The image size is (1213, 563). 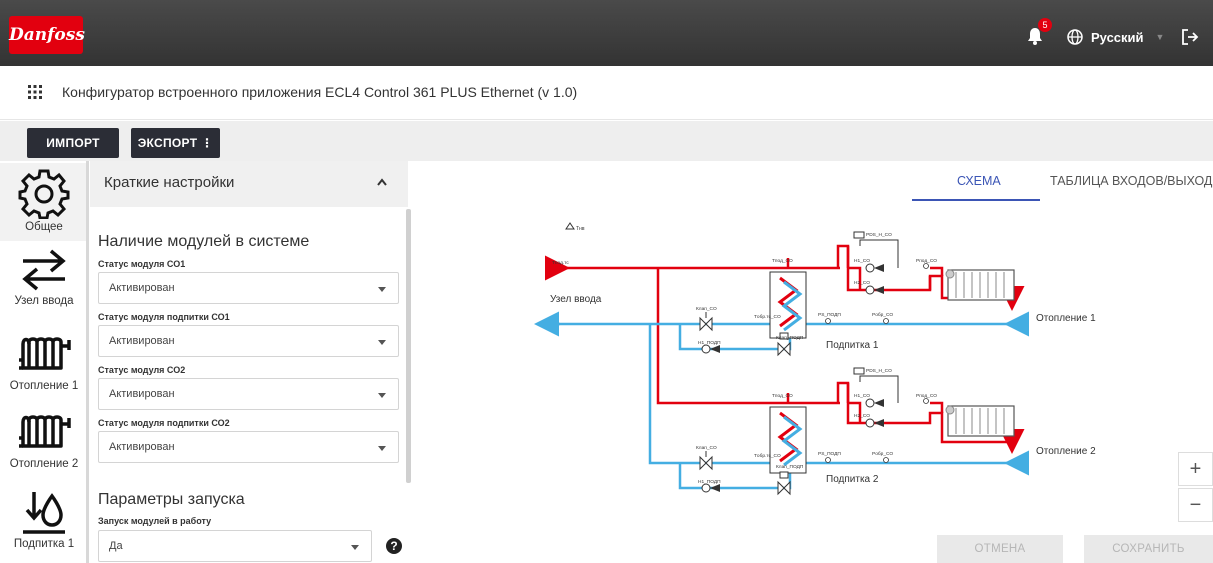 I want to click on sidebar-item-heating-2: Отопление 2, so click(x=44, y=444).